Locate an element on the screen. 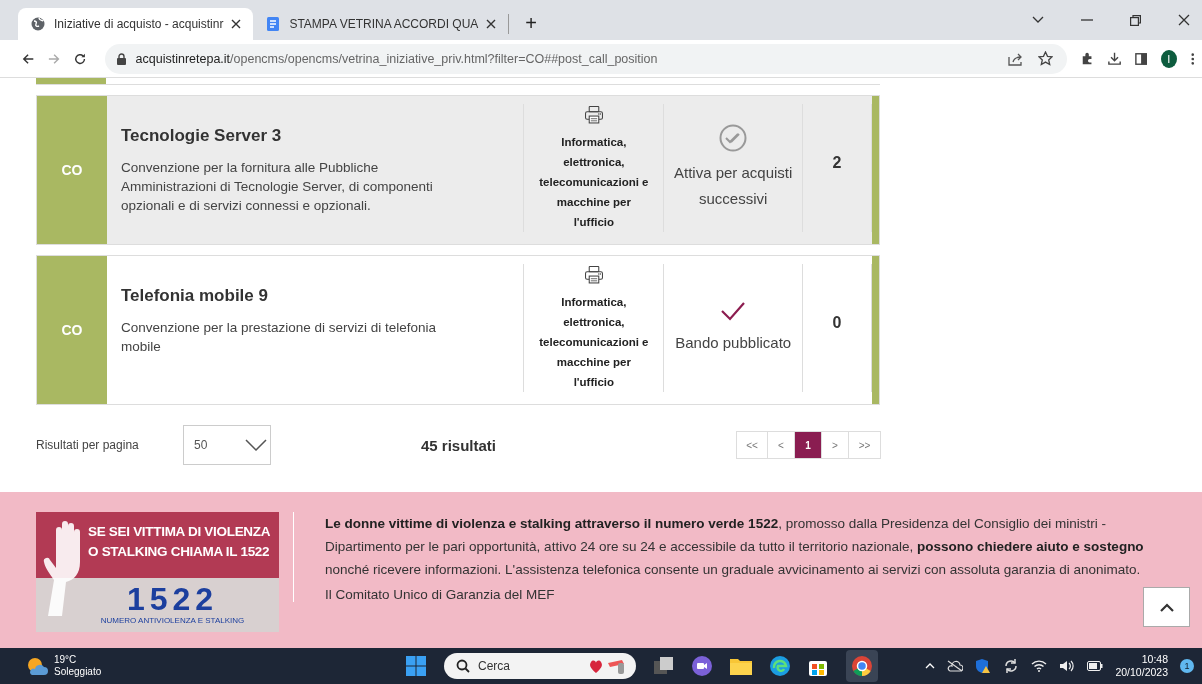  results-count: 45 risultati is located at coordinates (459, 445).